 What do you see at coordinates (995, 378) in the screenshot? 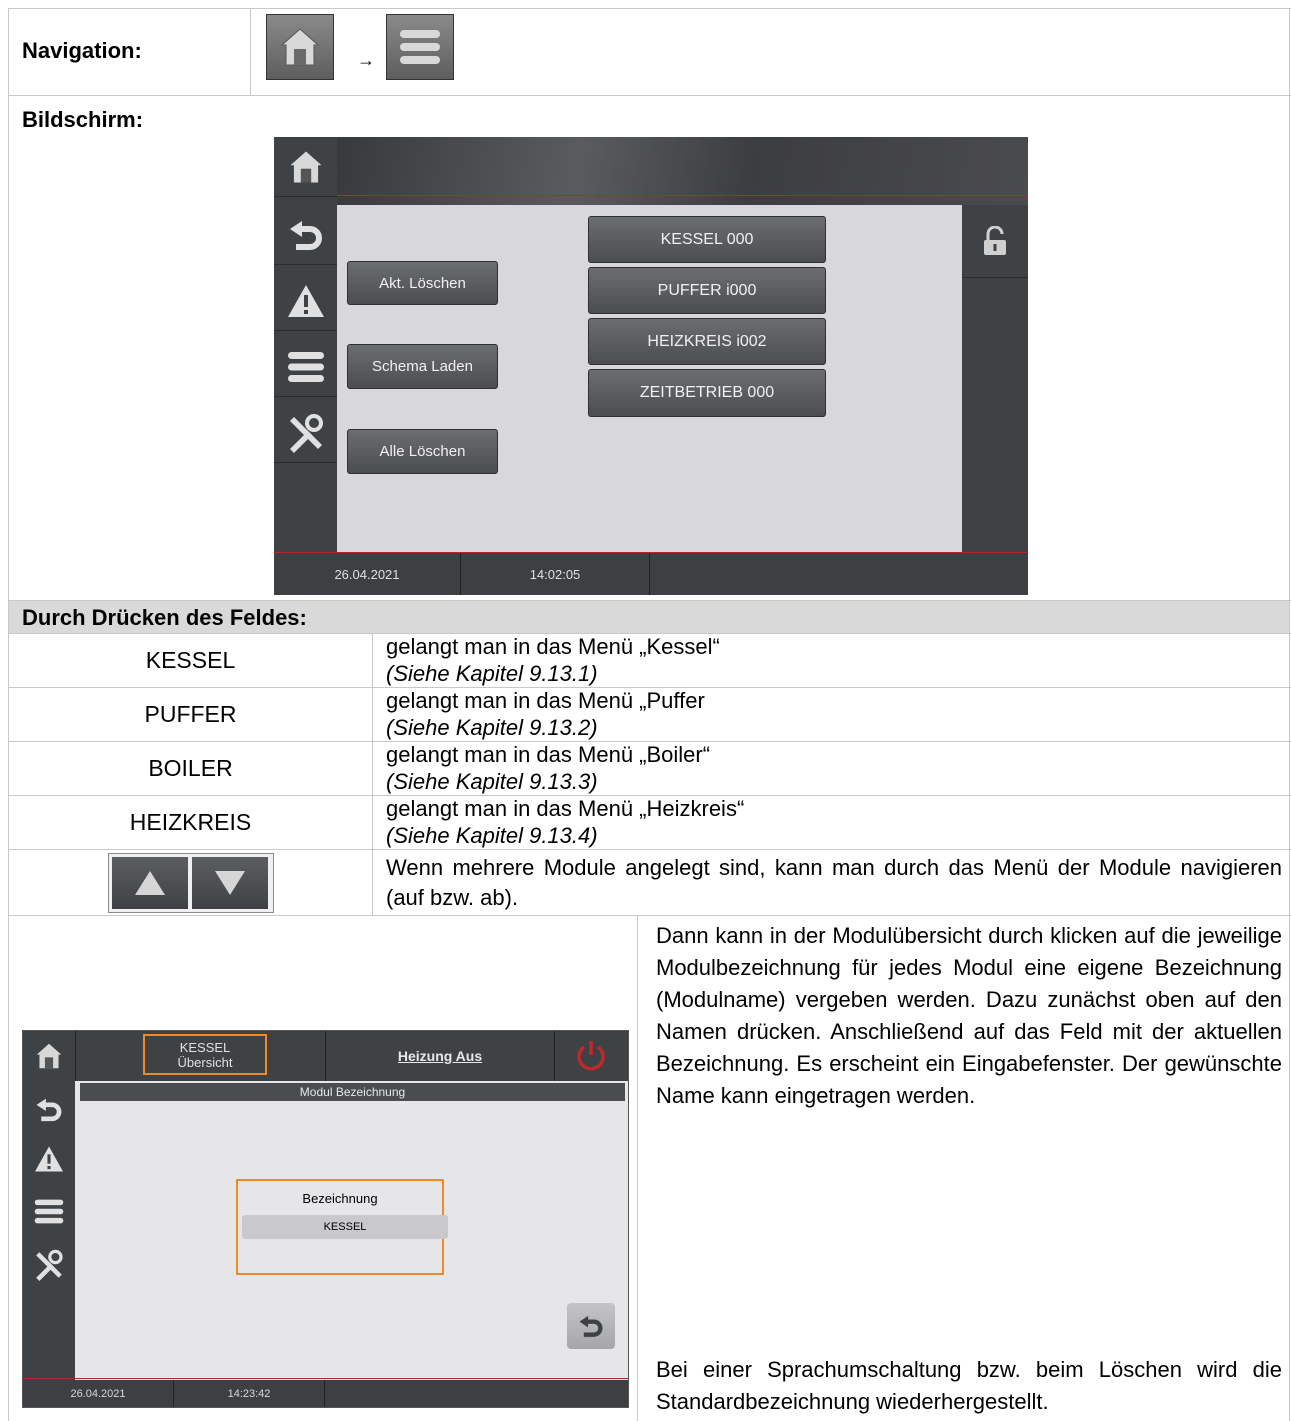
I see `right-strip` at bounding box center [995, 378].